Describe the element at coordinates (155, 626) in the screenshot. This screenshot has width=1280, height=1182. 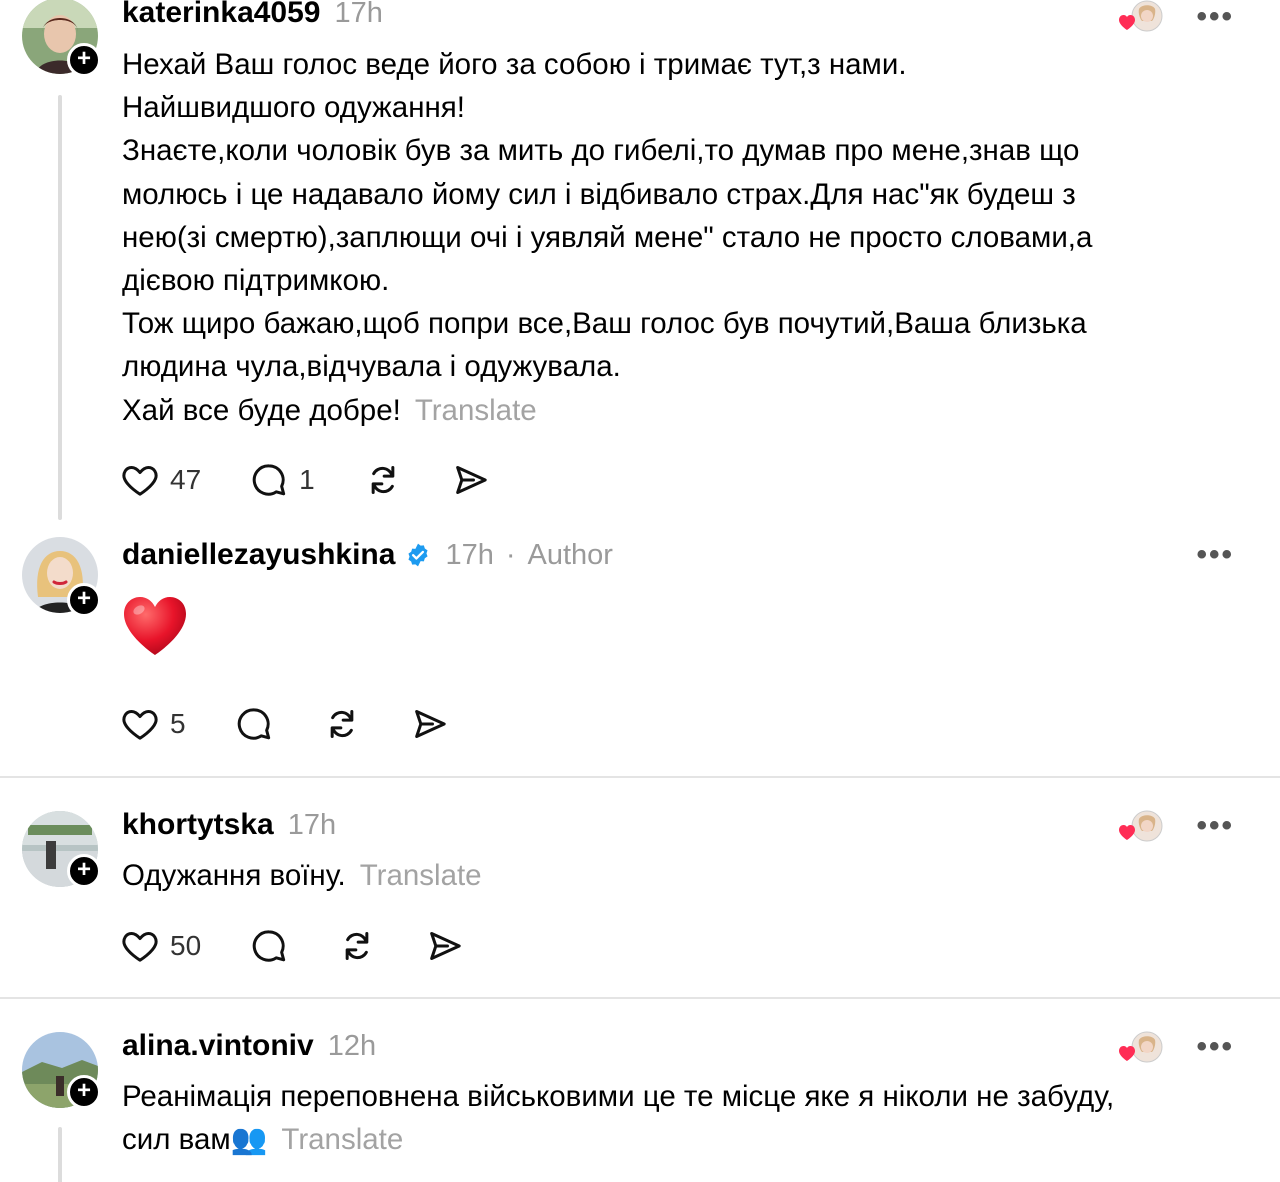
I see `heart-emoji` at that location.